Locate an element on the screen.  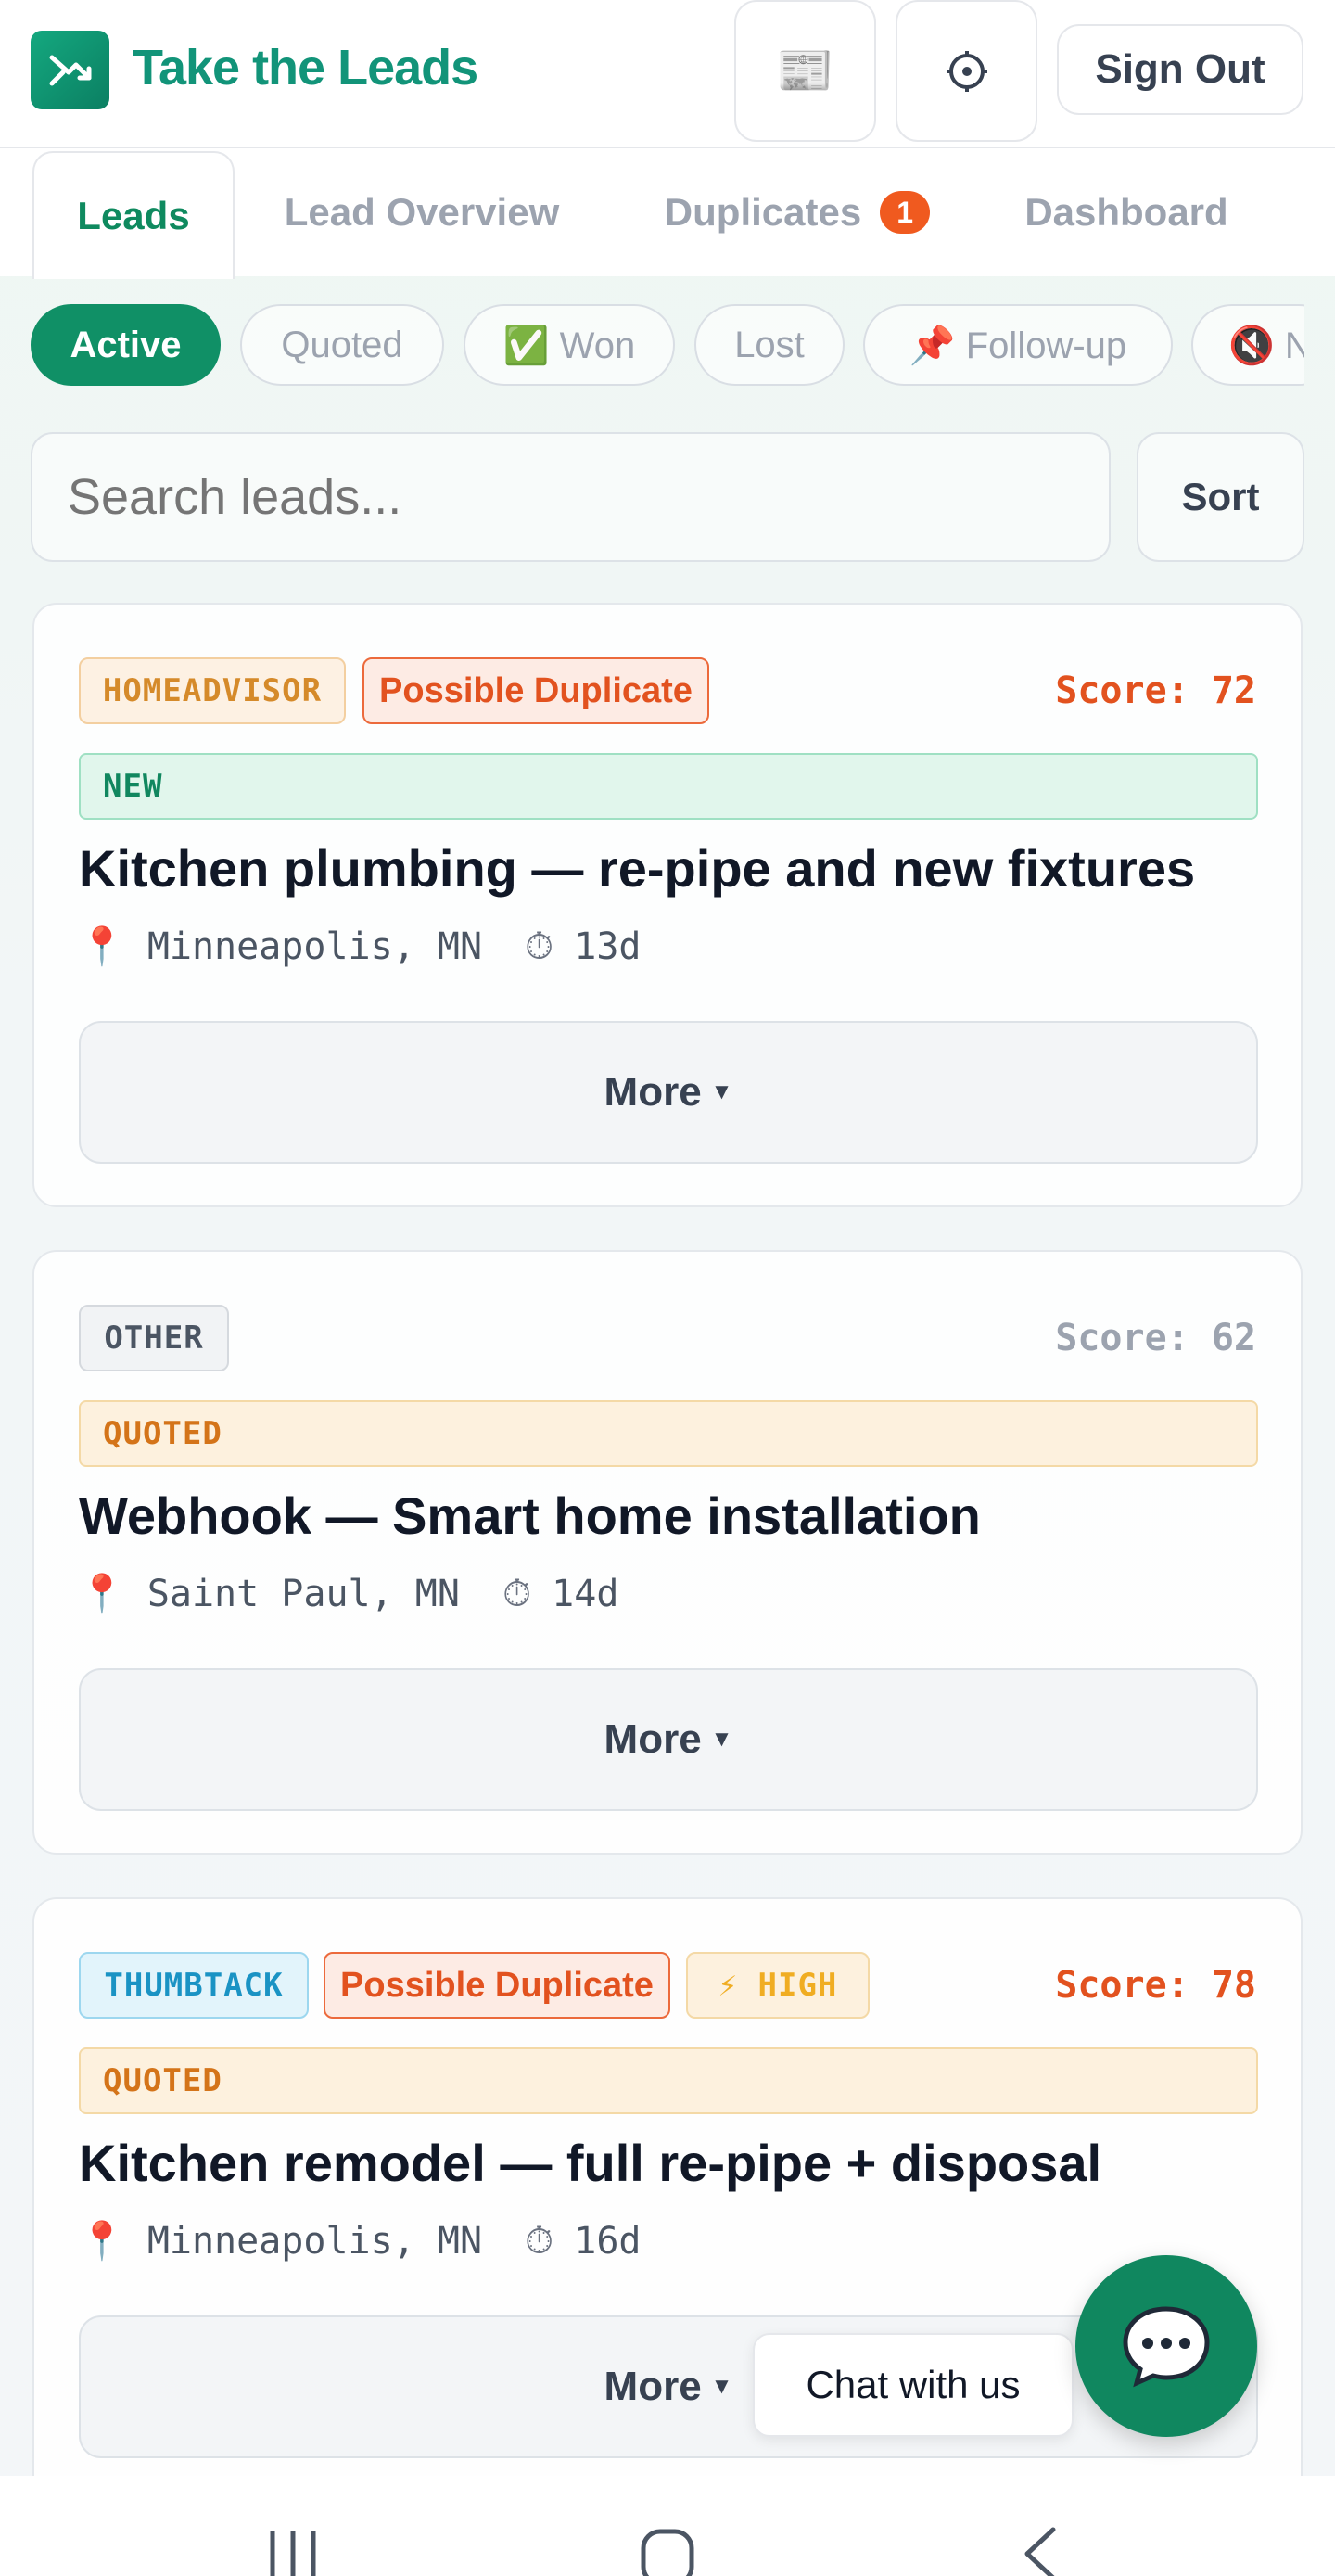
home-icon is located at coordinates (667, 2551).